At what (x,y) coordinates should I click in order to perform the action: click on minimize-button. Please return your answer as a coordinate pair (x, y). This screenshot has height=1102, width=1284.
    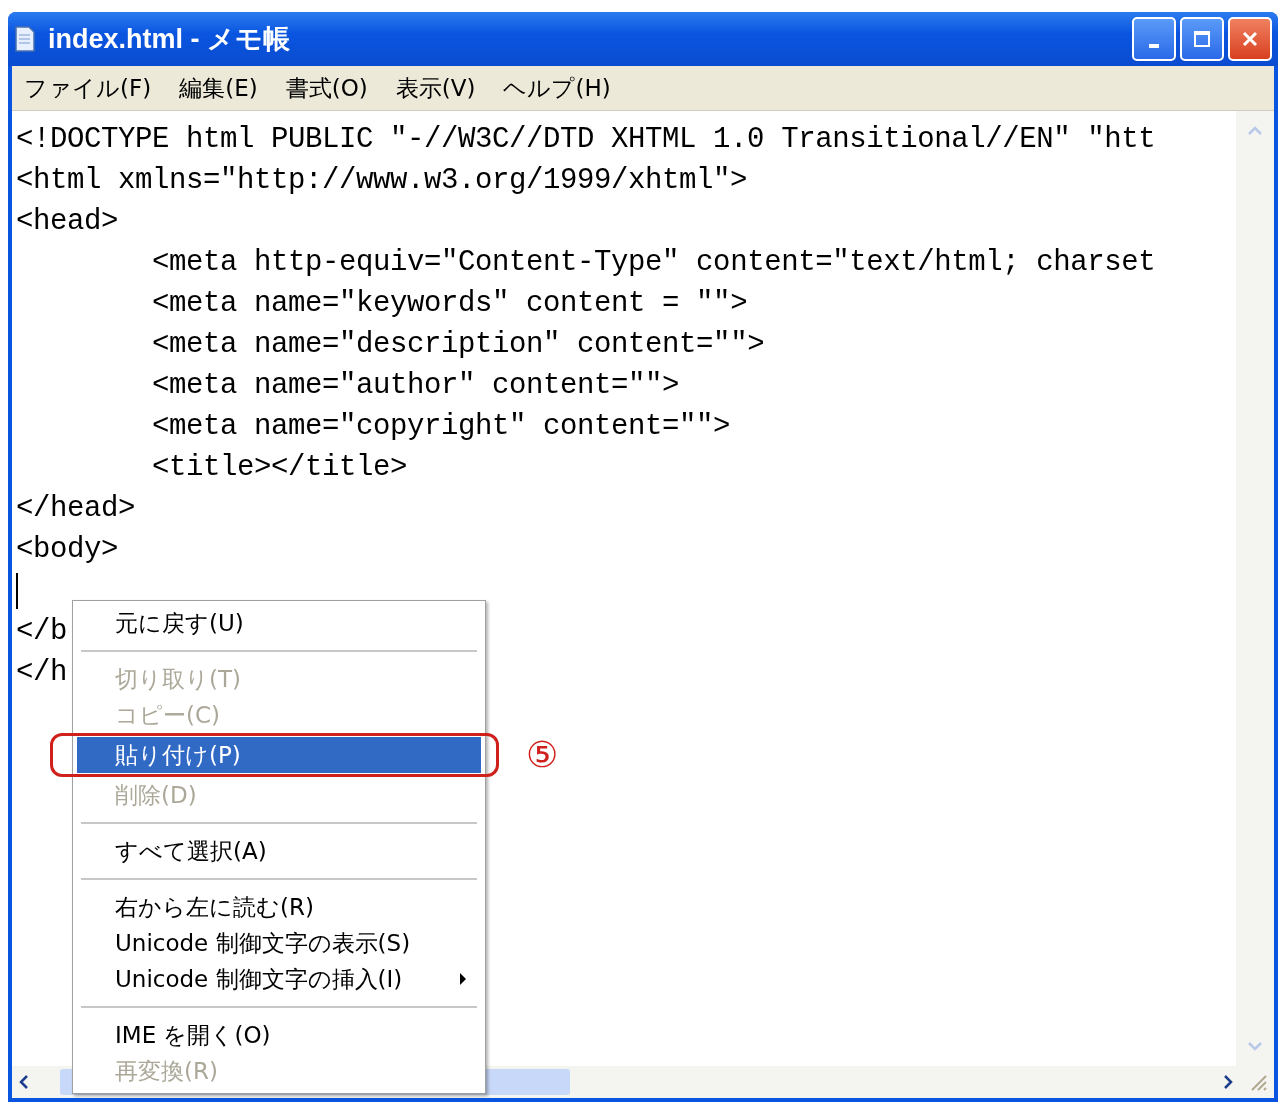
    Looking at the image, I should click on (1154, 39).